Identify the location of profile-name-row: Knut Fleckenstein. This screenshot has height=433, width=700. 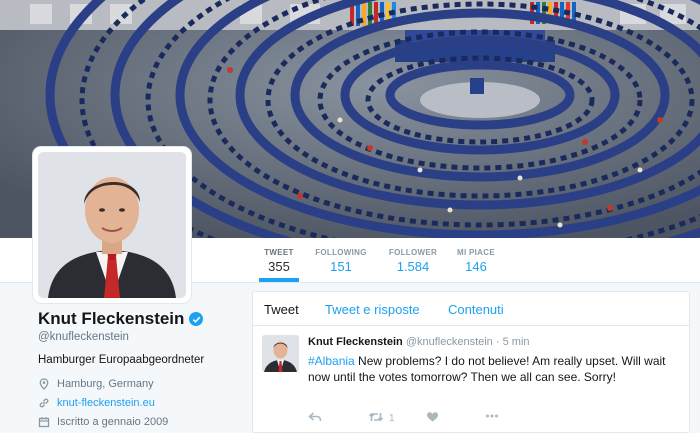
(138, 319).